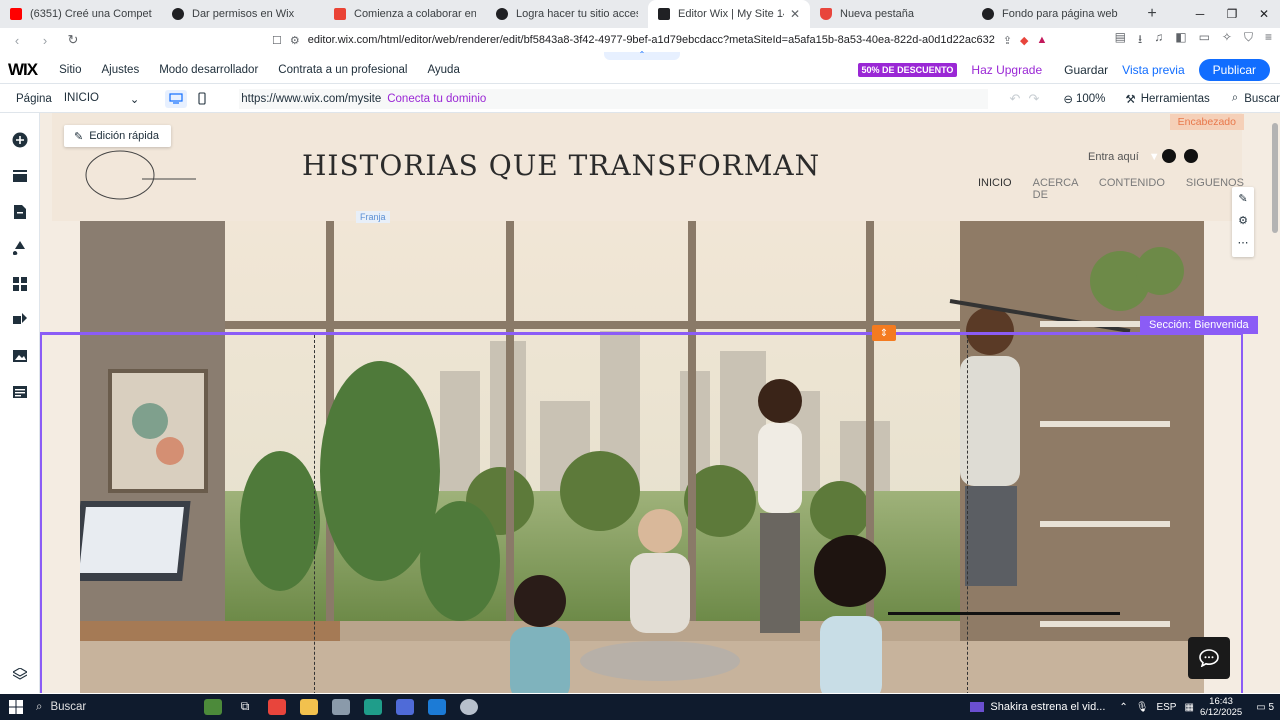  I want to click on share-icon: ⇪, so click(1007, 40).